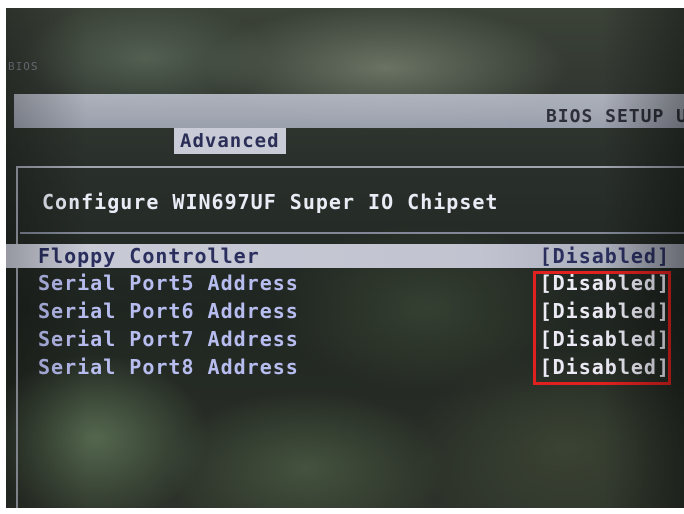  What do you see at coordinates (168, 311) in the screenshot?
I see `setting-label: Serial Port6 Address` at bounding box center [168, 311].